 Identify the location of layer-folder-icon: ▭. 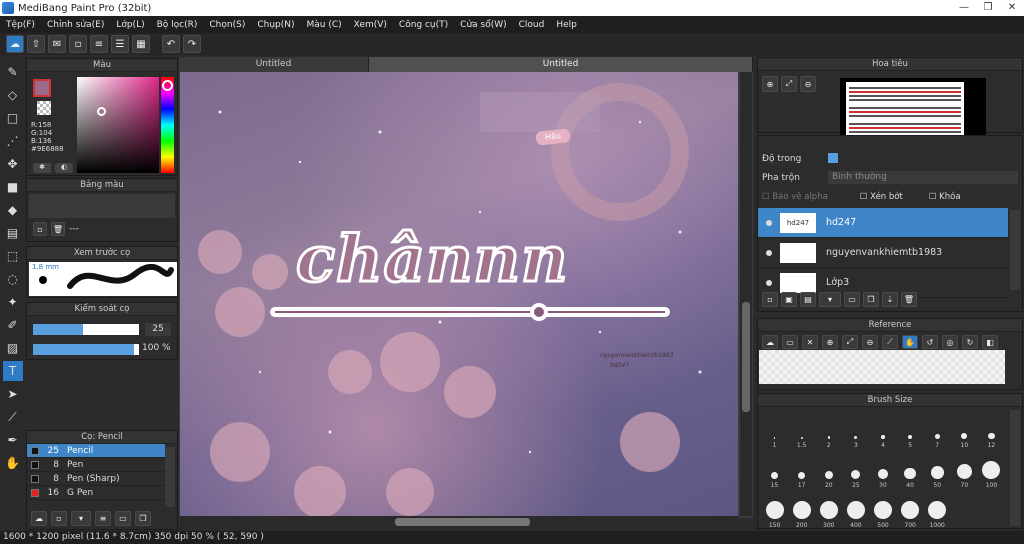
(852, 299).